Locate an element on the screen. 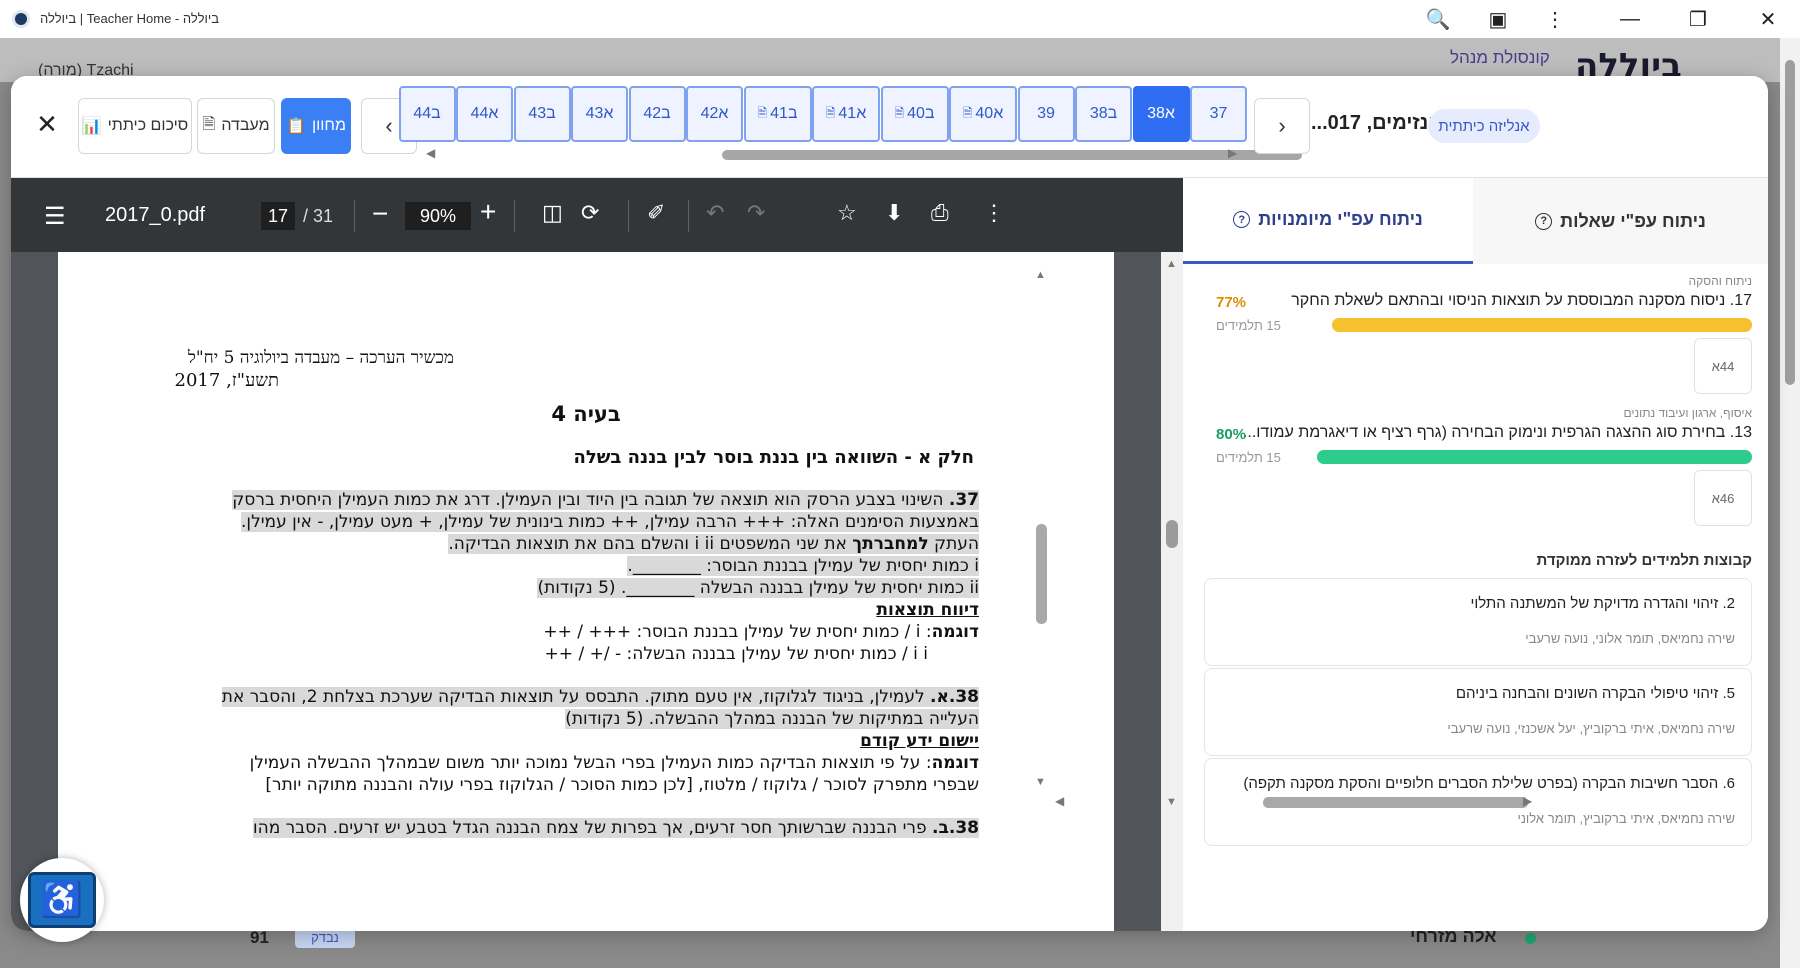 The image size is (1800, 968). download-icon: ⬇ is located at coordinates (894, 213).